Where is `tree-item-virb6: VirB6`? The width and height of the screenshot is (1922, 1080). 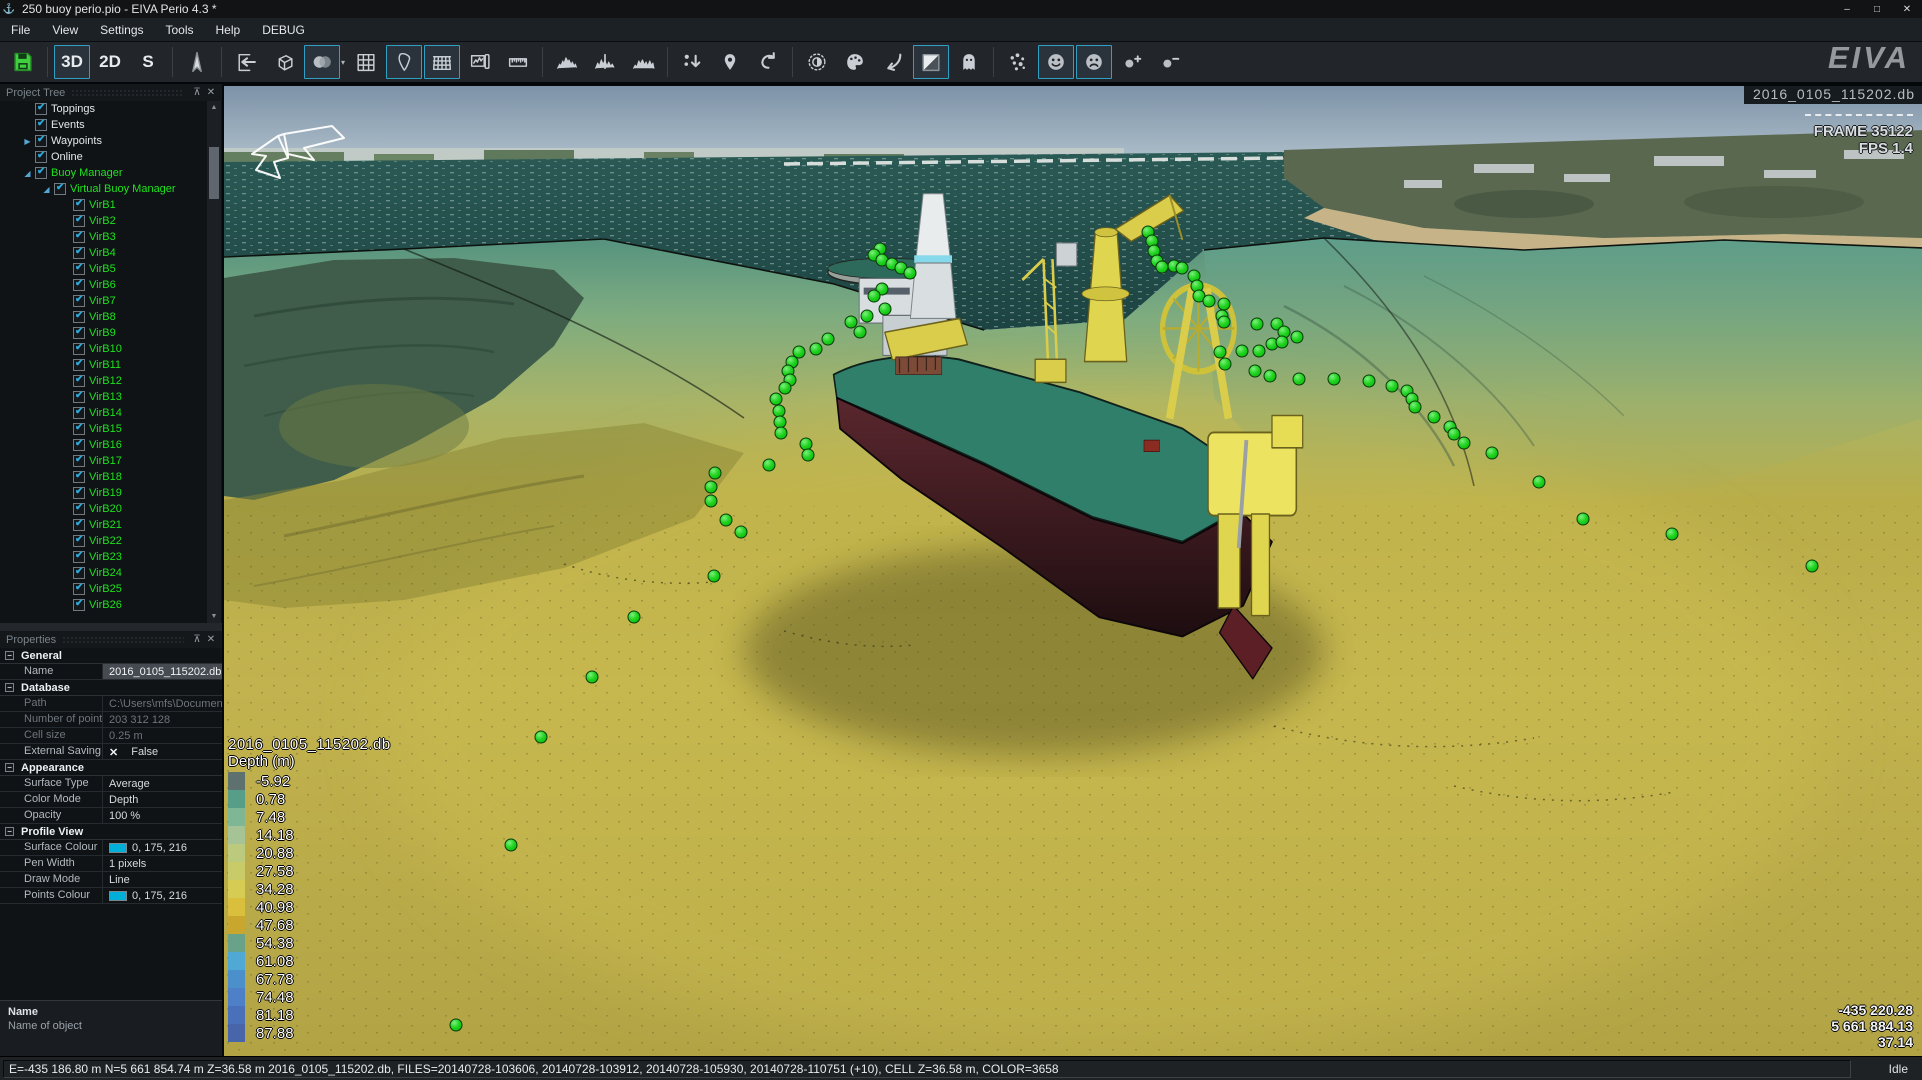
tree-item-virb6: VirB6 is located at coordinates (111, 285).